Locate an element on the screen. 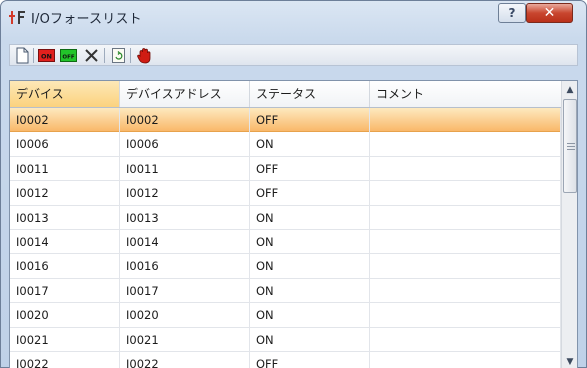 The image size is (587, 368). table-row: I0002 I0002 OFF is located at coordinates (285, 120).